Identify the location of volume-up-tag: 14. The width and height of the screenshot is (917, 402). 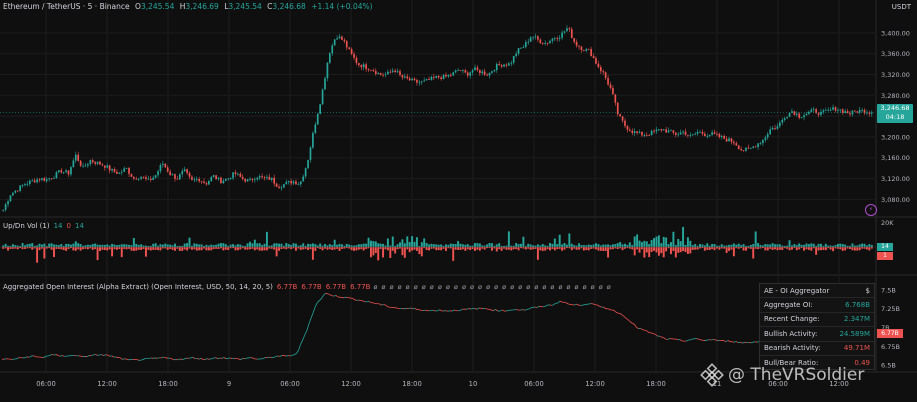
(885, 247).